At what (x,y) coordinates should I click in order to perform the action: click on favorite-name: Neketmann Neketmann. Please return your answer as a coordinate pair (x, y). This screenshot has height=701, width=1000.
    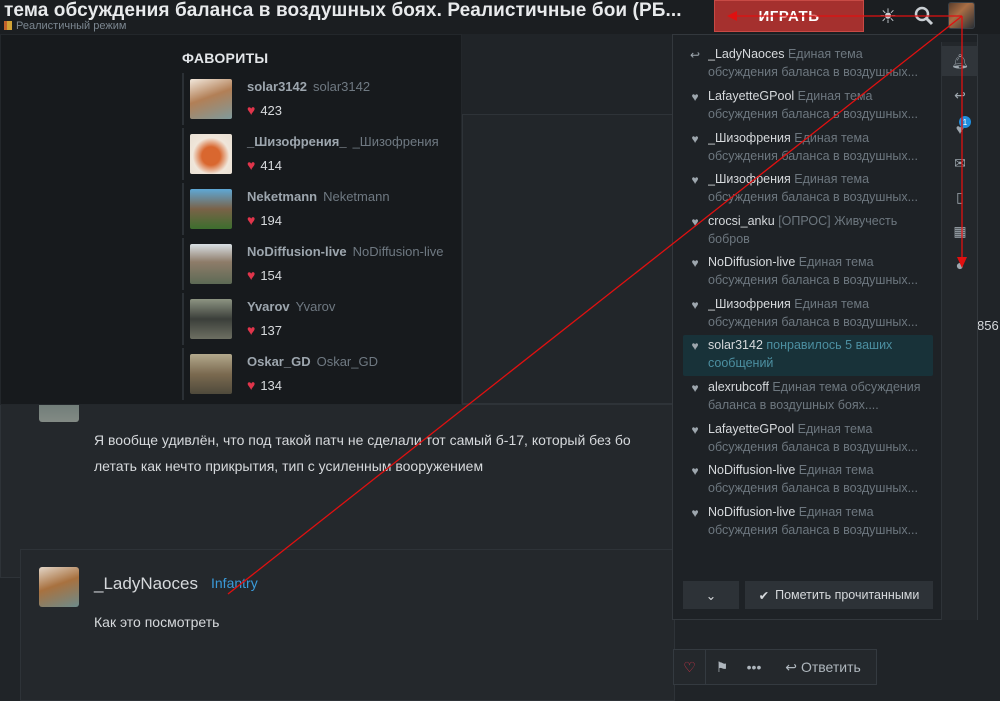
    Looking at the image, I should click on (318, 196).